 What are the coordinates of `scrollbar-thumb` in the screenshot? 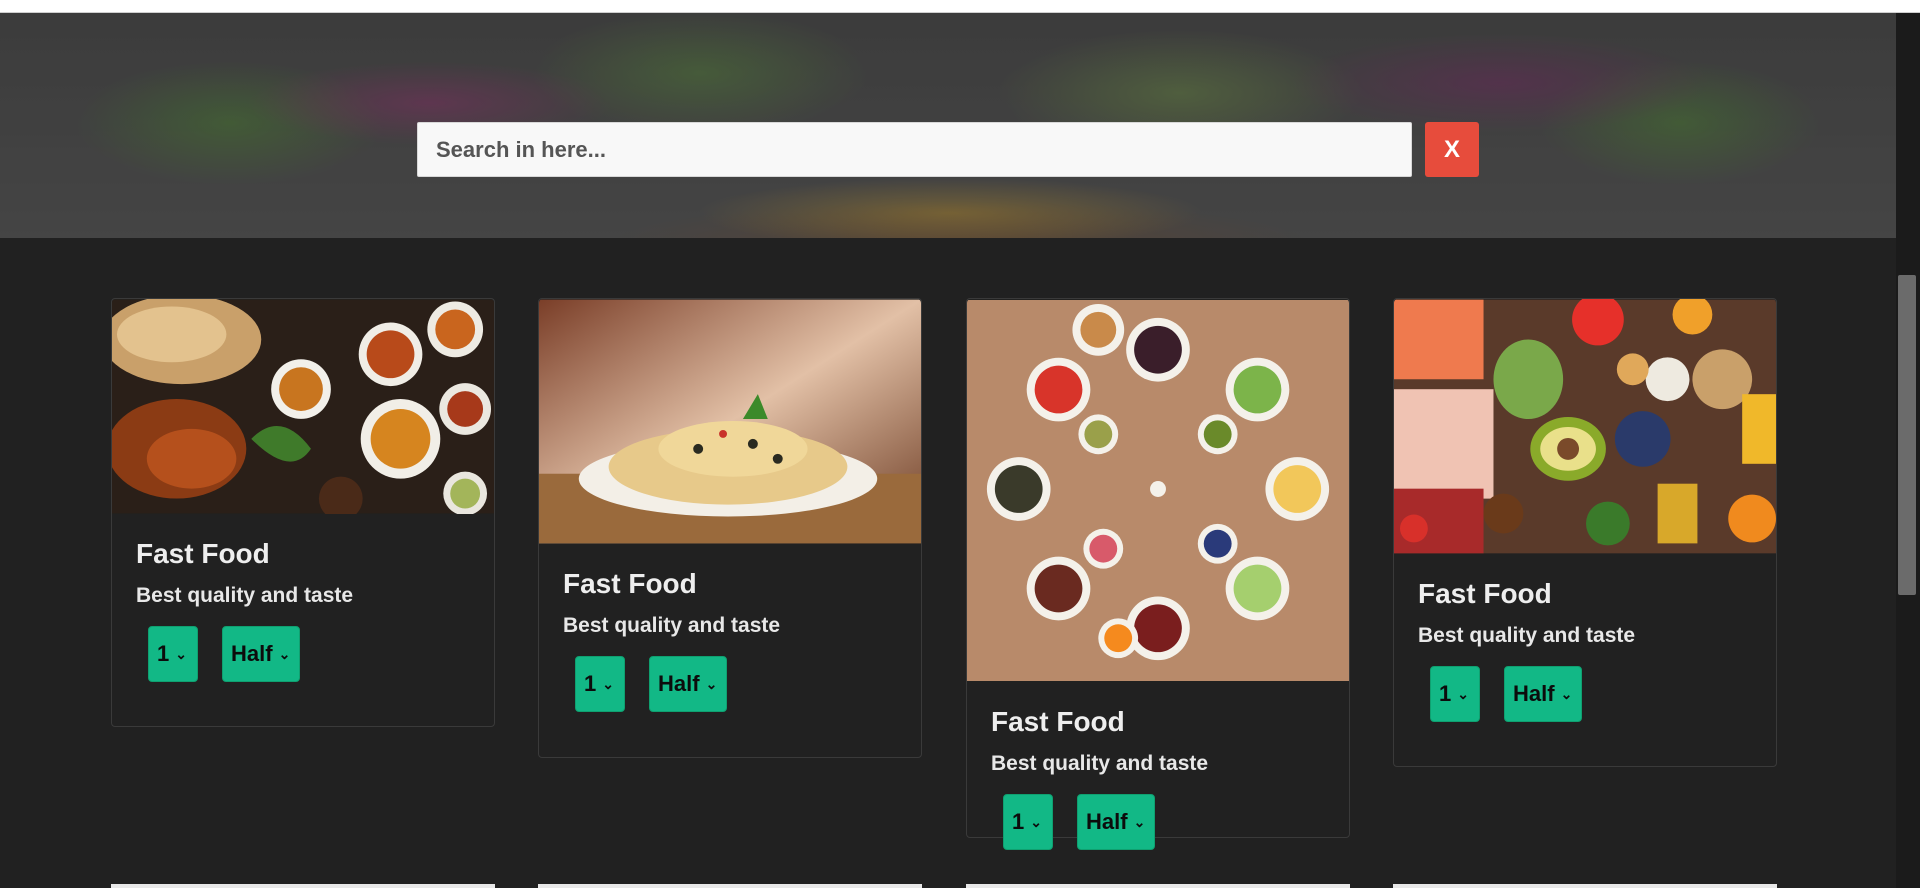 It's located at (1907, 435).